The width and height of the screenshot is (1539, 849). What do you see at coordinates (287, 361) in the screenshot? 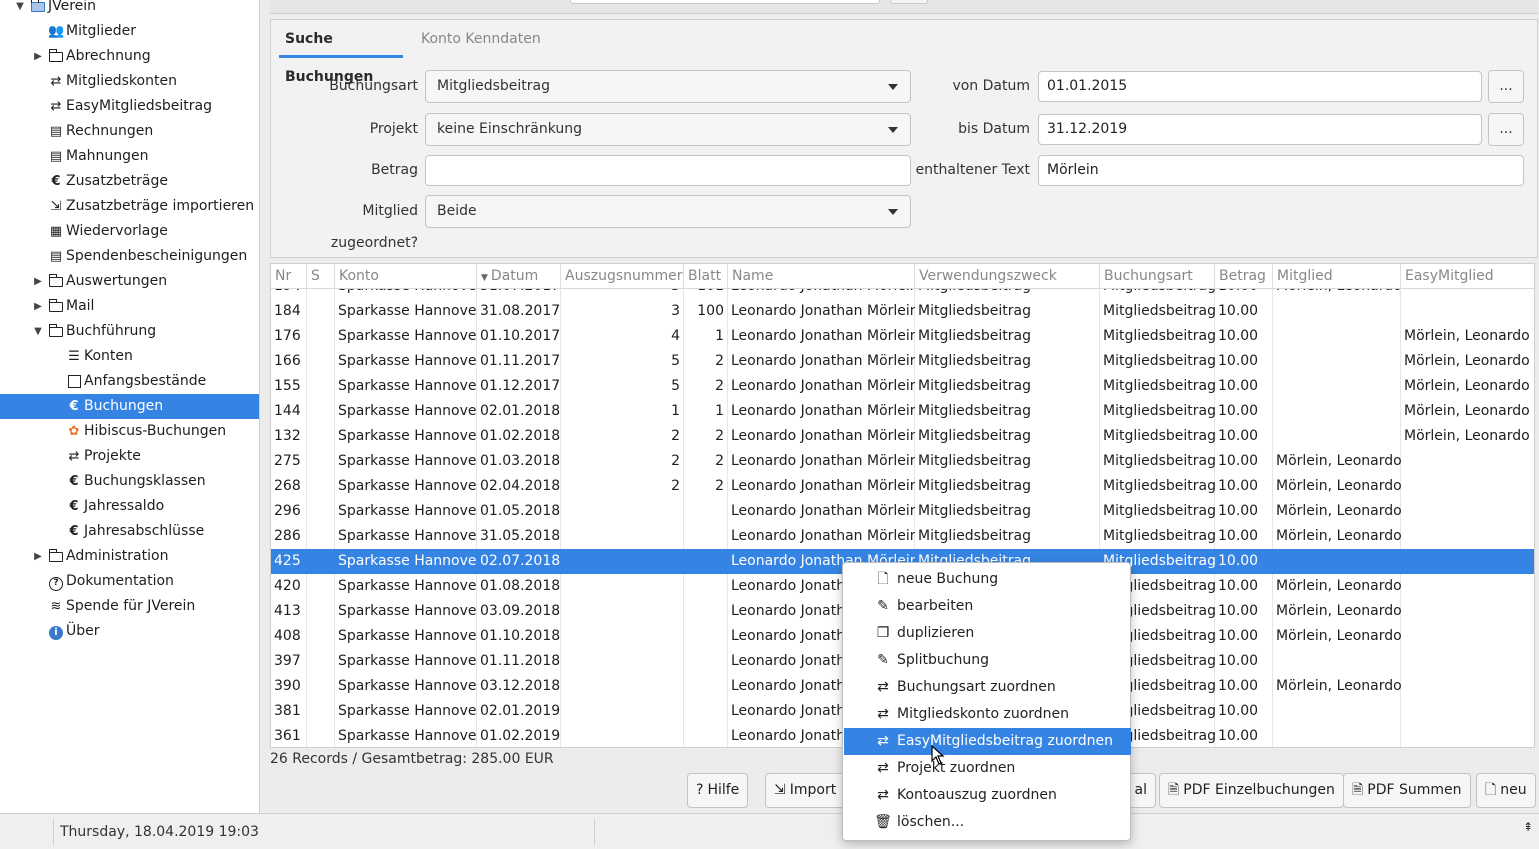
I see `table-cell: 166` at bounding box center [287, 361].